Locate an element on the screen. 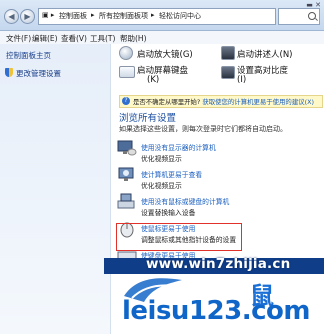  recommendation-bar: ? 是否不确定从哪里开始? 获取使您的计算机更易于使用的建议(X) is located at coordinates (221, 101).